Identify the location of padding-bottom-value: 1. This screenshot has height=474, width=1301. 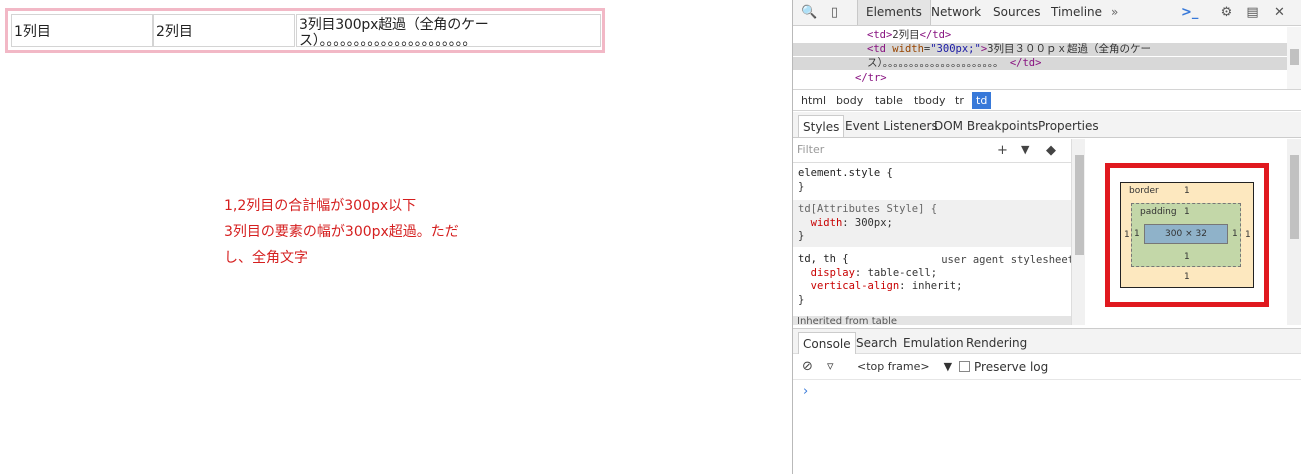
(1187, 257).